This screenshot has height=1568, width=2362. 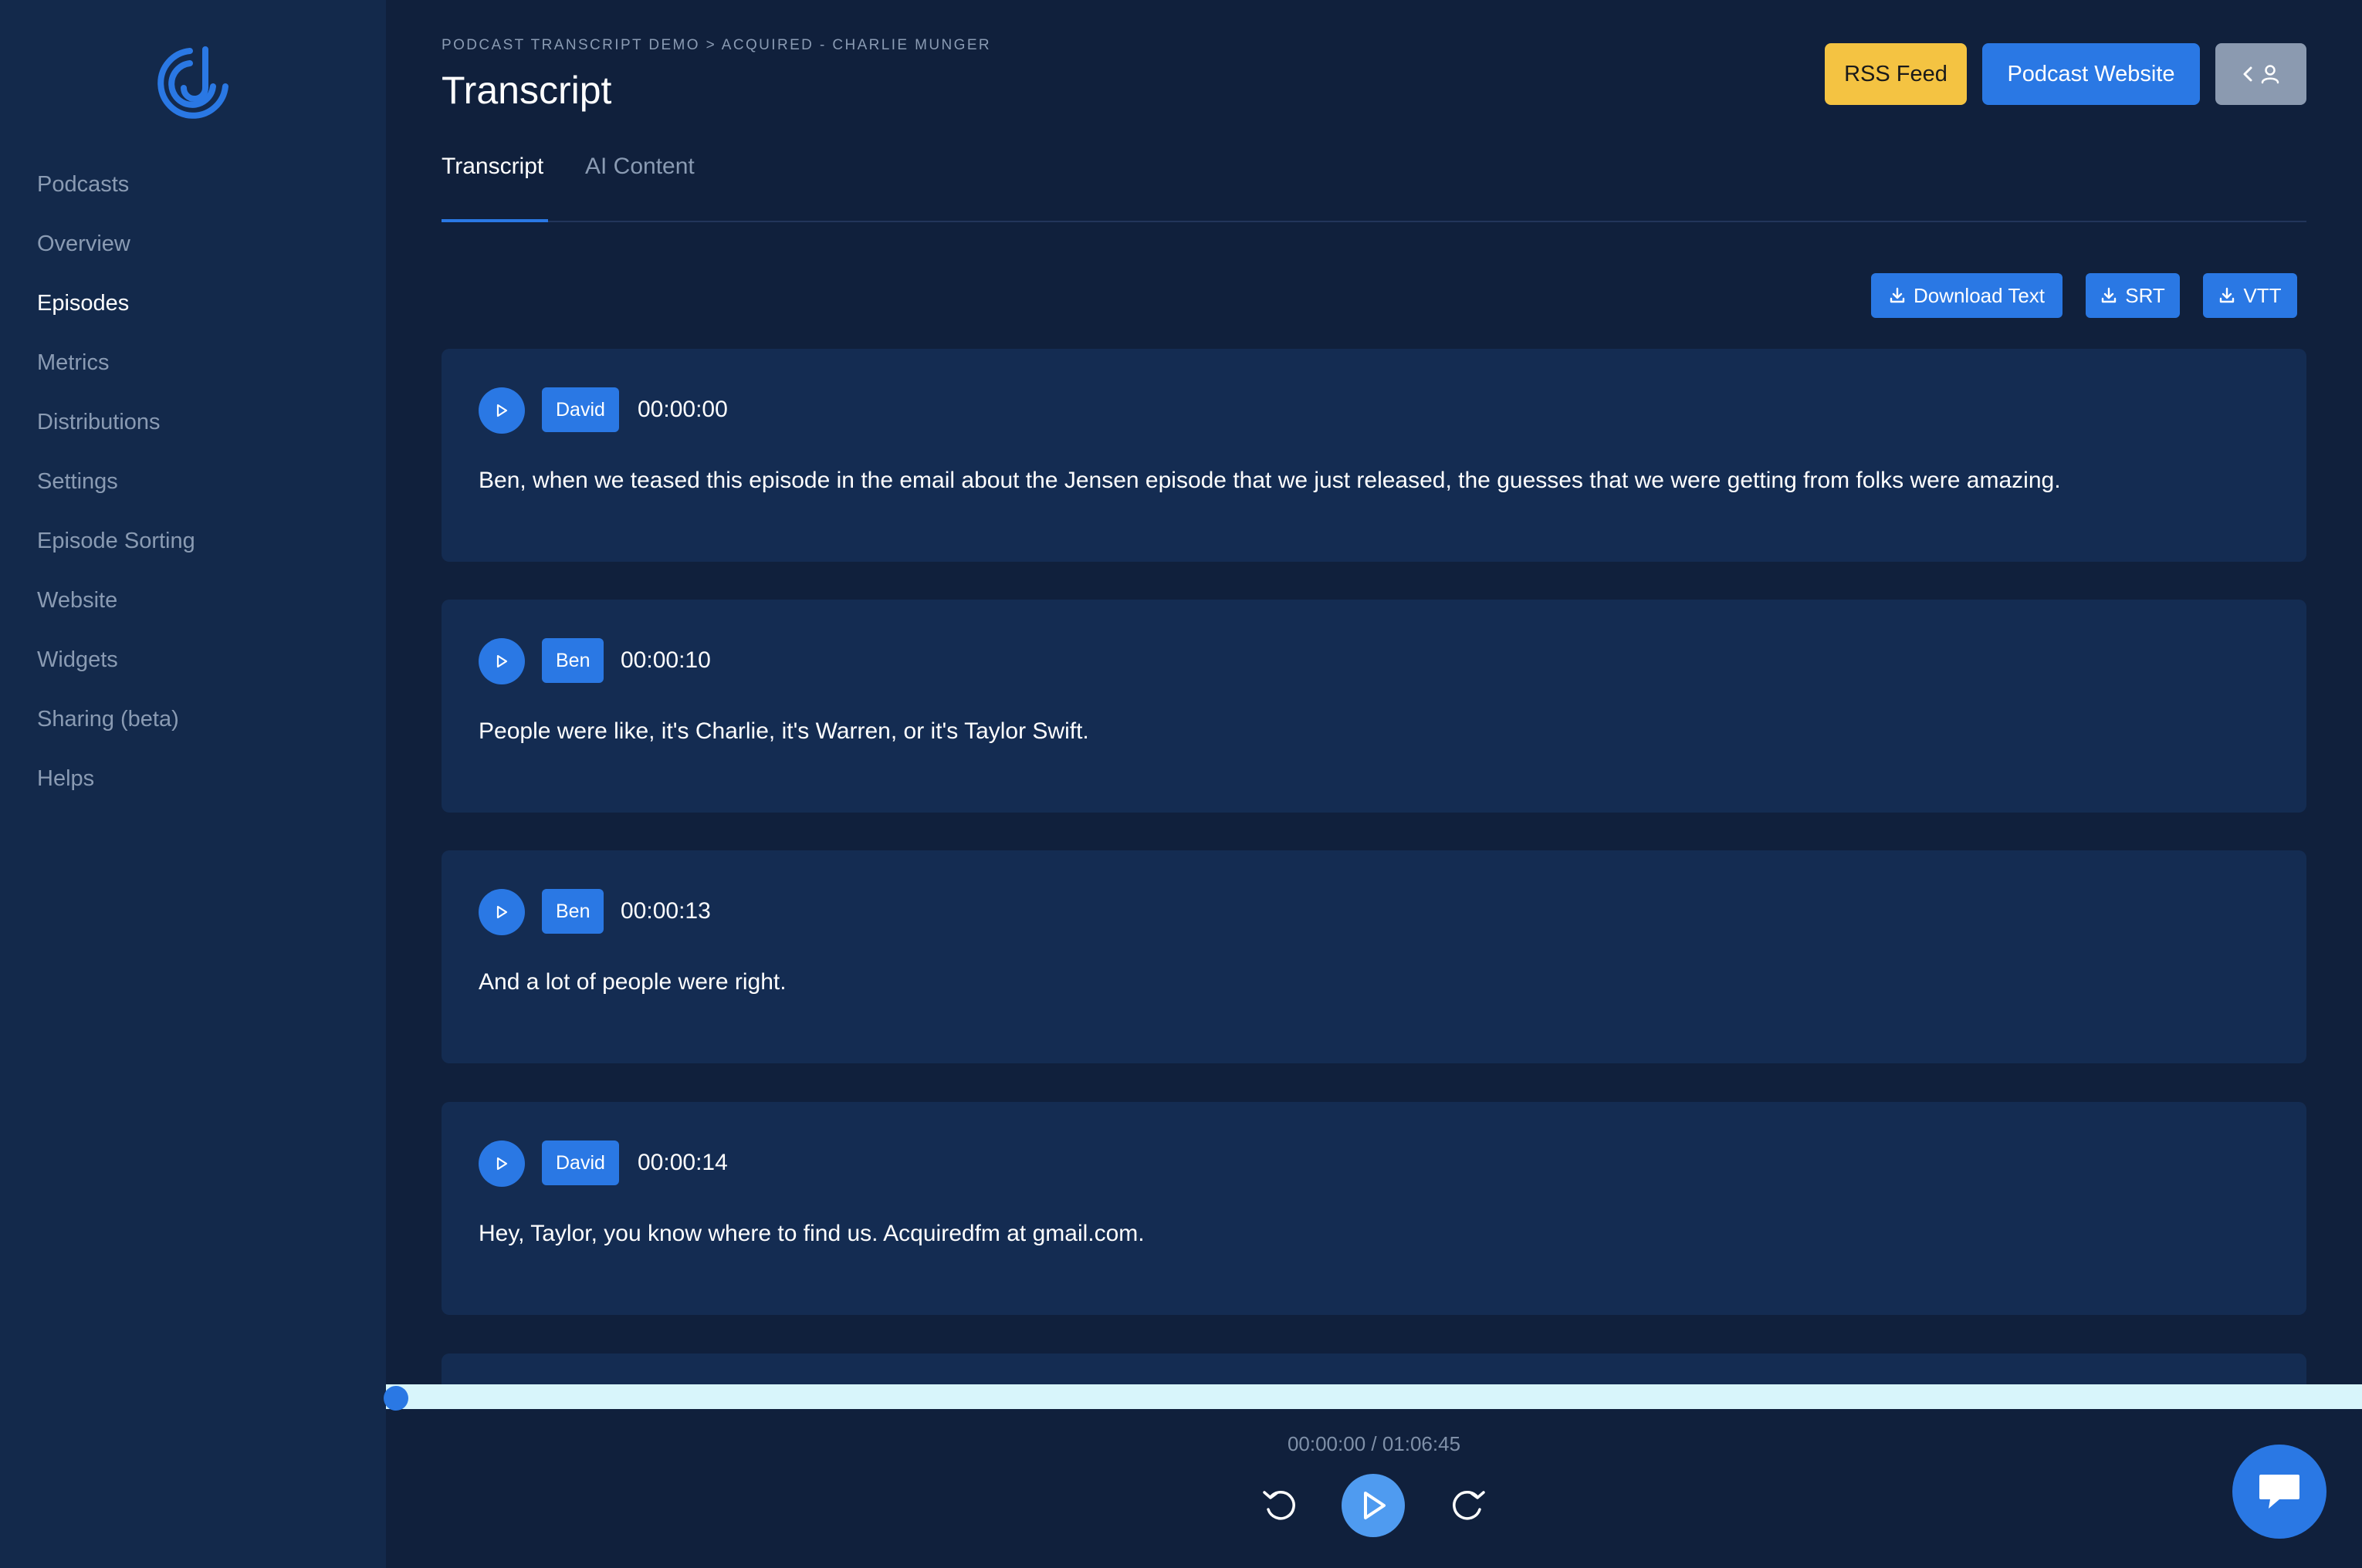 I want to click on sidebar-item-settings: Settings, so click(x=116, y=493).